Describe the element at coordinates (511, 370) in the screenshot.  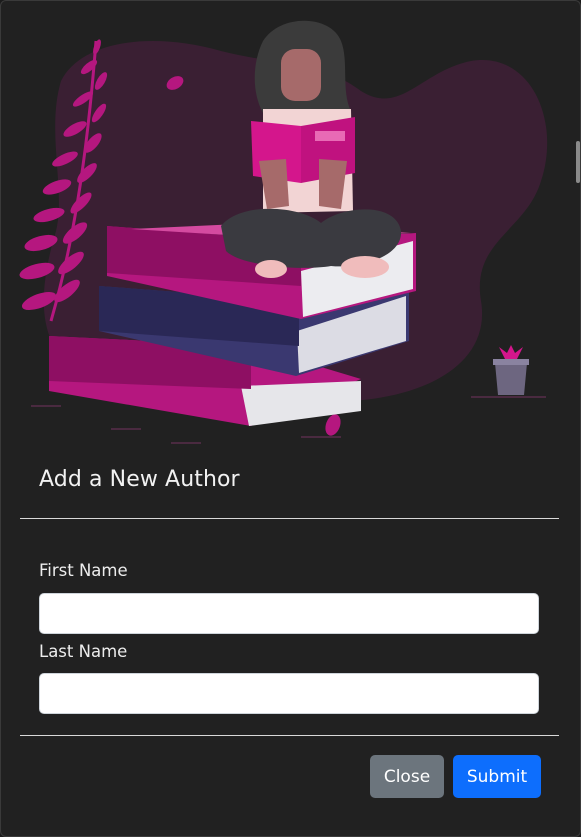
I see `potted-plant` at that location.